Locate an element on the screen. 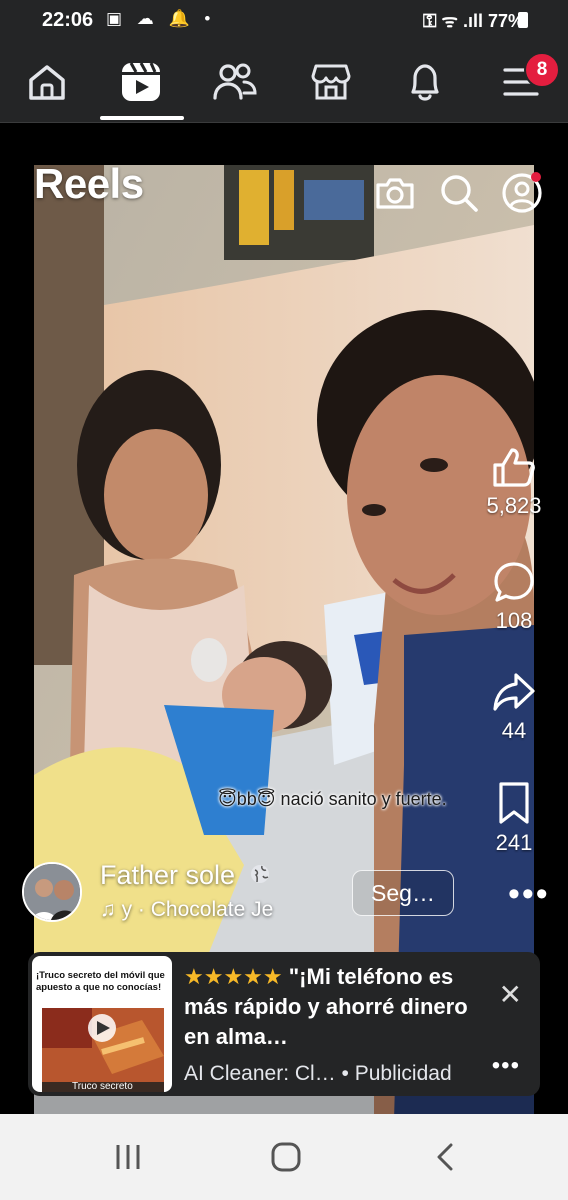 The height and width of the screenshot is (1200, 568). bell-icon is located at coordinates (425, 82).